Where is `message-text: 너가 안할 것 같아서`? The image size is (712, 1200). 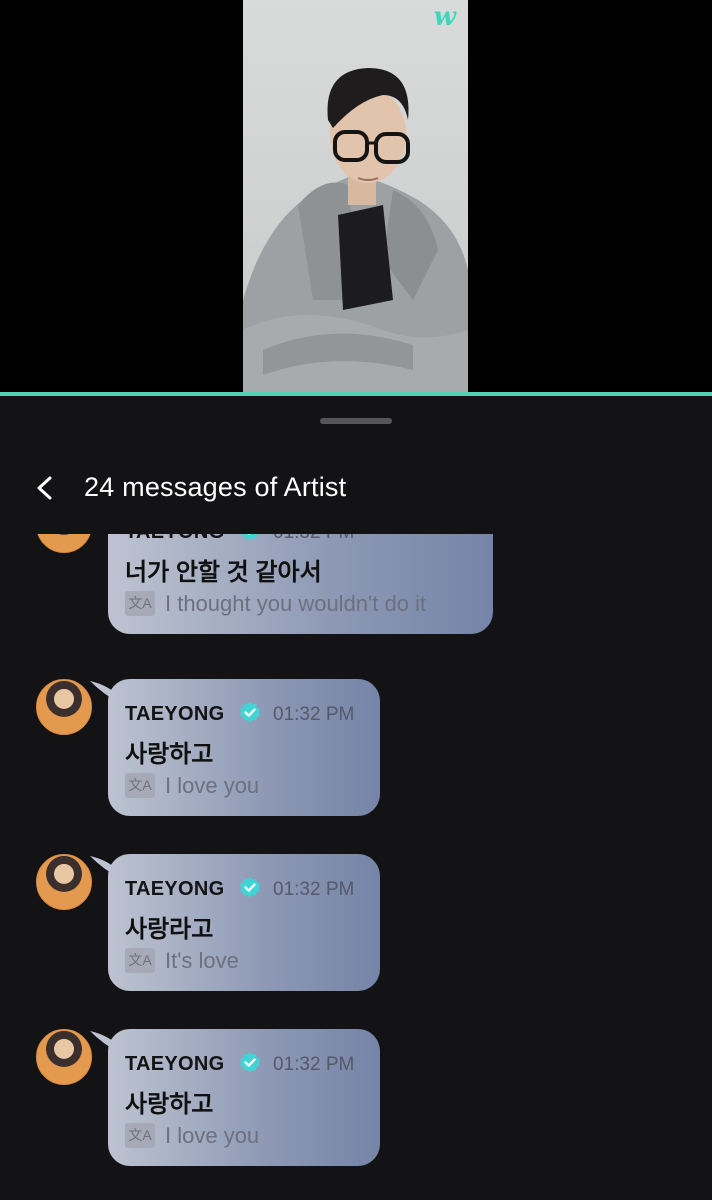
message-text: 너가 안할 것 같아서 is located at coordinates (223, 572).